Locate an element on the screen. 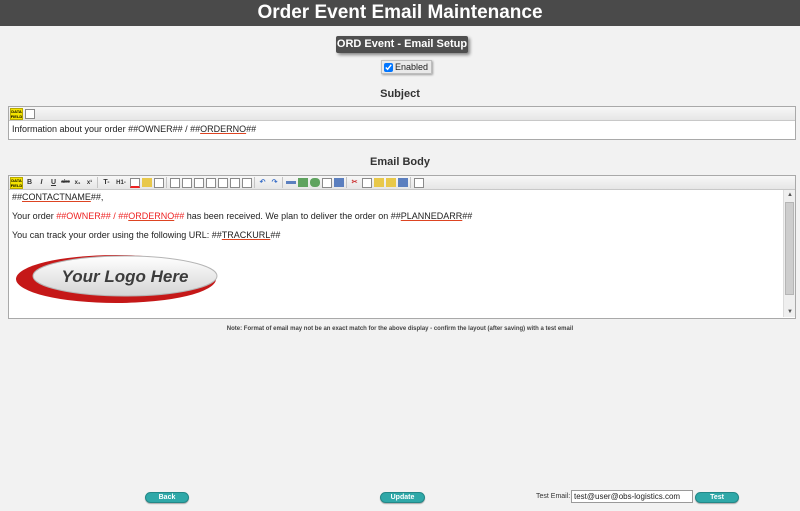 The height and width of the screenshot is (511, 800). page-title: Order Event Email Maintenance is located at coordinates (400, 12).